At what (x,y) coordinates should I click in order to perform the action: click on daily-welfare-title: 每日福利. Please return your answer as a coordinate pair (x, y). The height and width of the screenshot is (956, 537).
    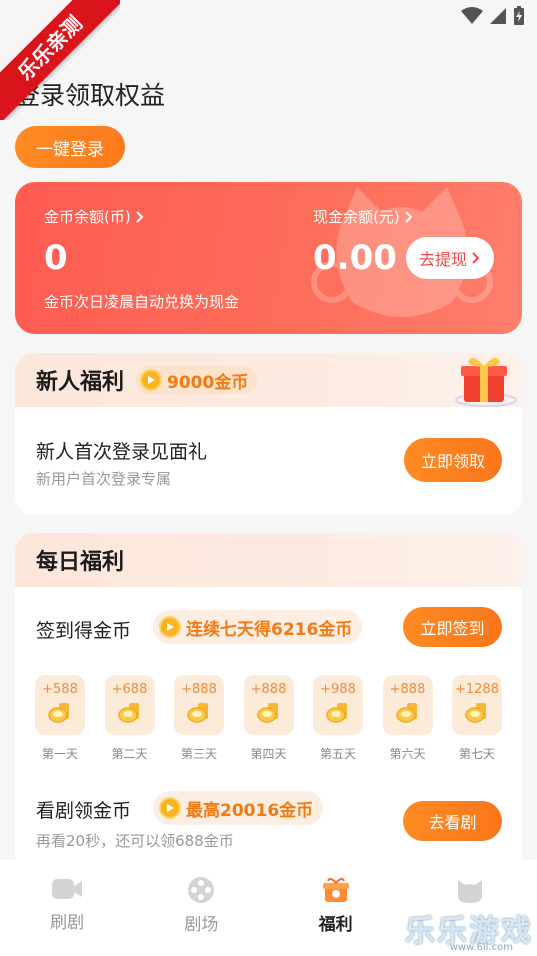
    Looking at the image, I should click on (80, 562).